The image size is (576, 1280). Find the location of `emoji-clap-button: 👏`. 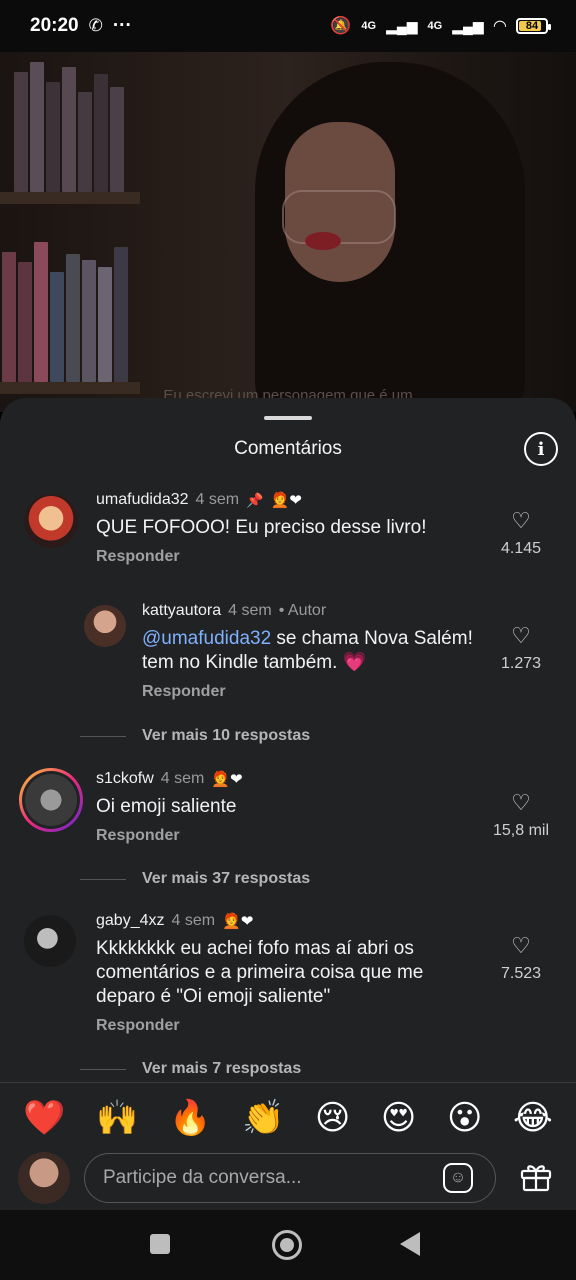

emoji-clap-button: 👏 is located at coordinates (263, 1118).